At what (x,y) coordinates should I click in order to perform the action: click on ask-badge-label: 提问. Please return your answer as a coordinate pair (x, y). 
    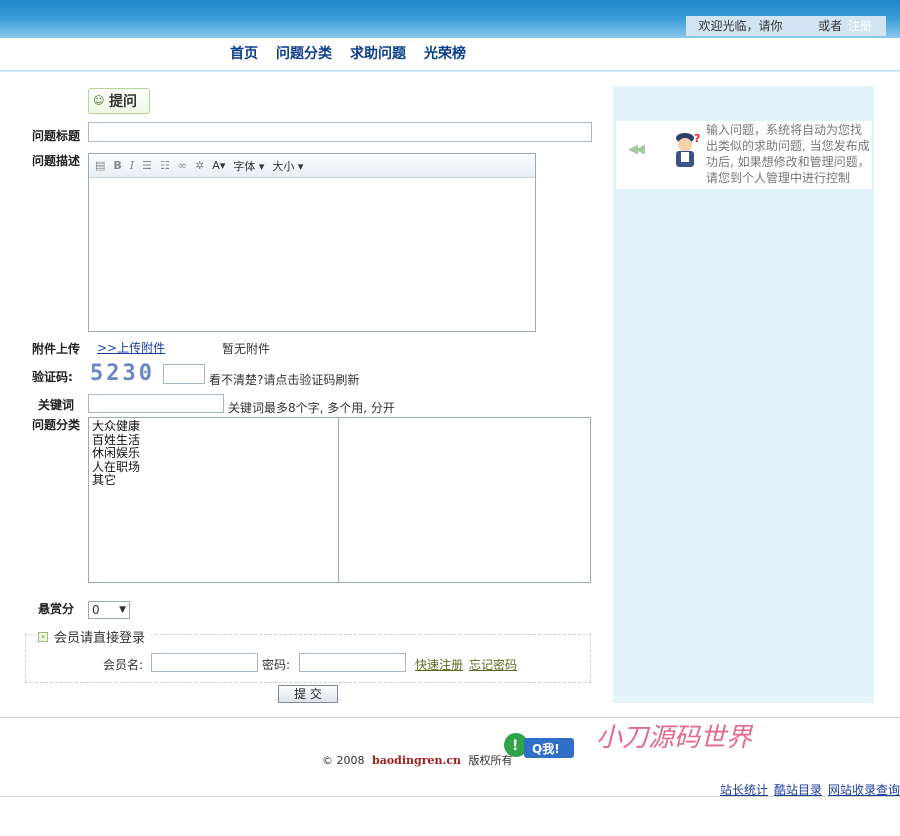
    Looking at the image, I should click on (123, 102).